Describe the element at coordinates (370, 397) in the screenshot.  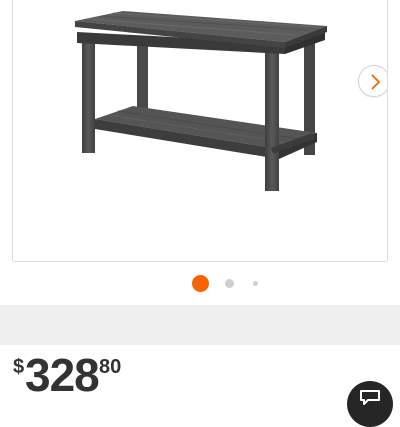
I see `chat-icon` at that location.